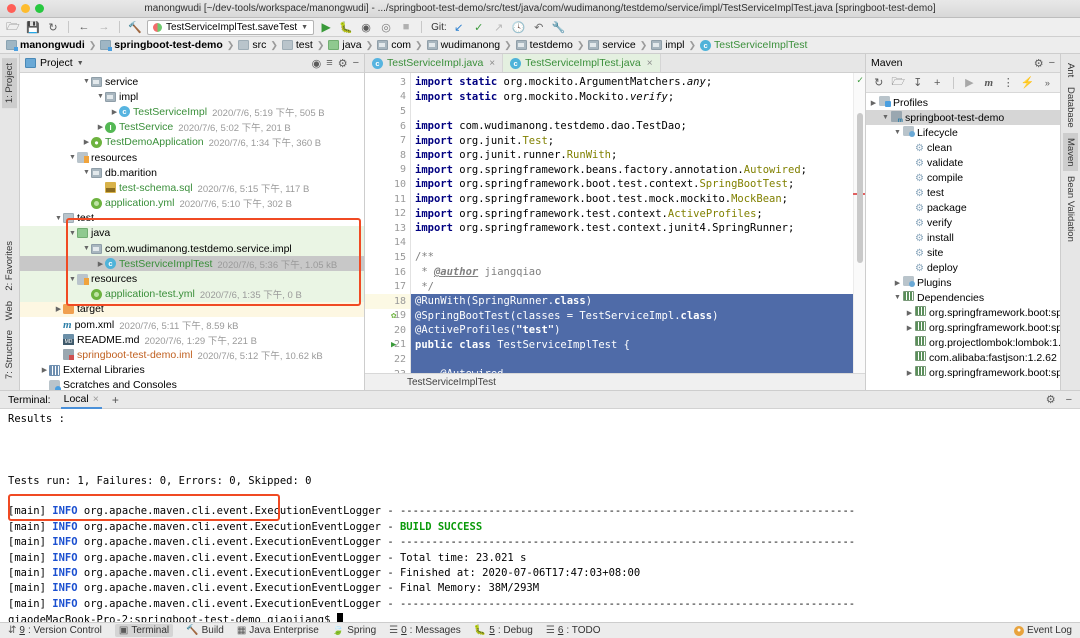 This screenshot has height=638, width=1080. Describe the element at coordinates (192, 157) in the screenshot. I see `tree-row: ▼ resources` at that location.